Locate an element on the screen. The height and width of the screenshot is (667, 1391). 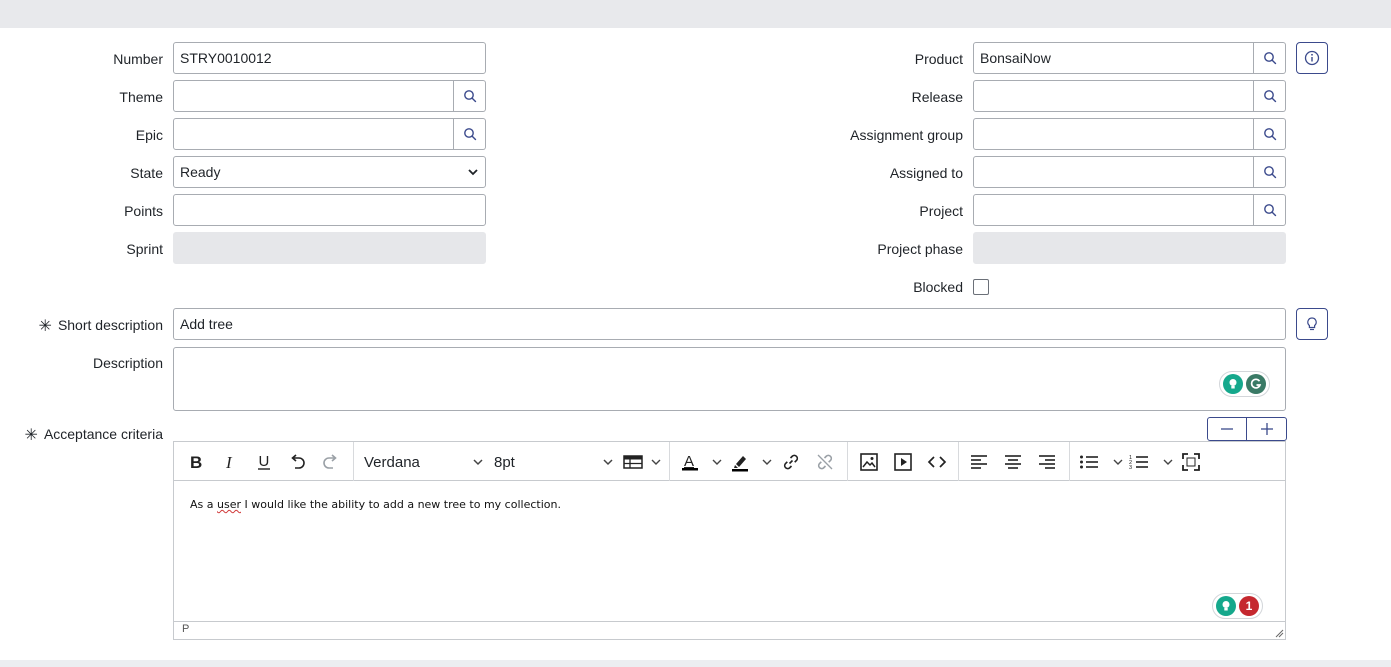
product-lookup-button is located at coordinates (1270, 58).